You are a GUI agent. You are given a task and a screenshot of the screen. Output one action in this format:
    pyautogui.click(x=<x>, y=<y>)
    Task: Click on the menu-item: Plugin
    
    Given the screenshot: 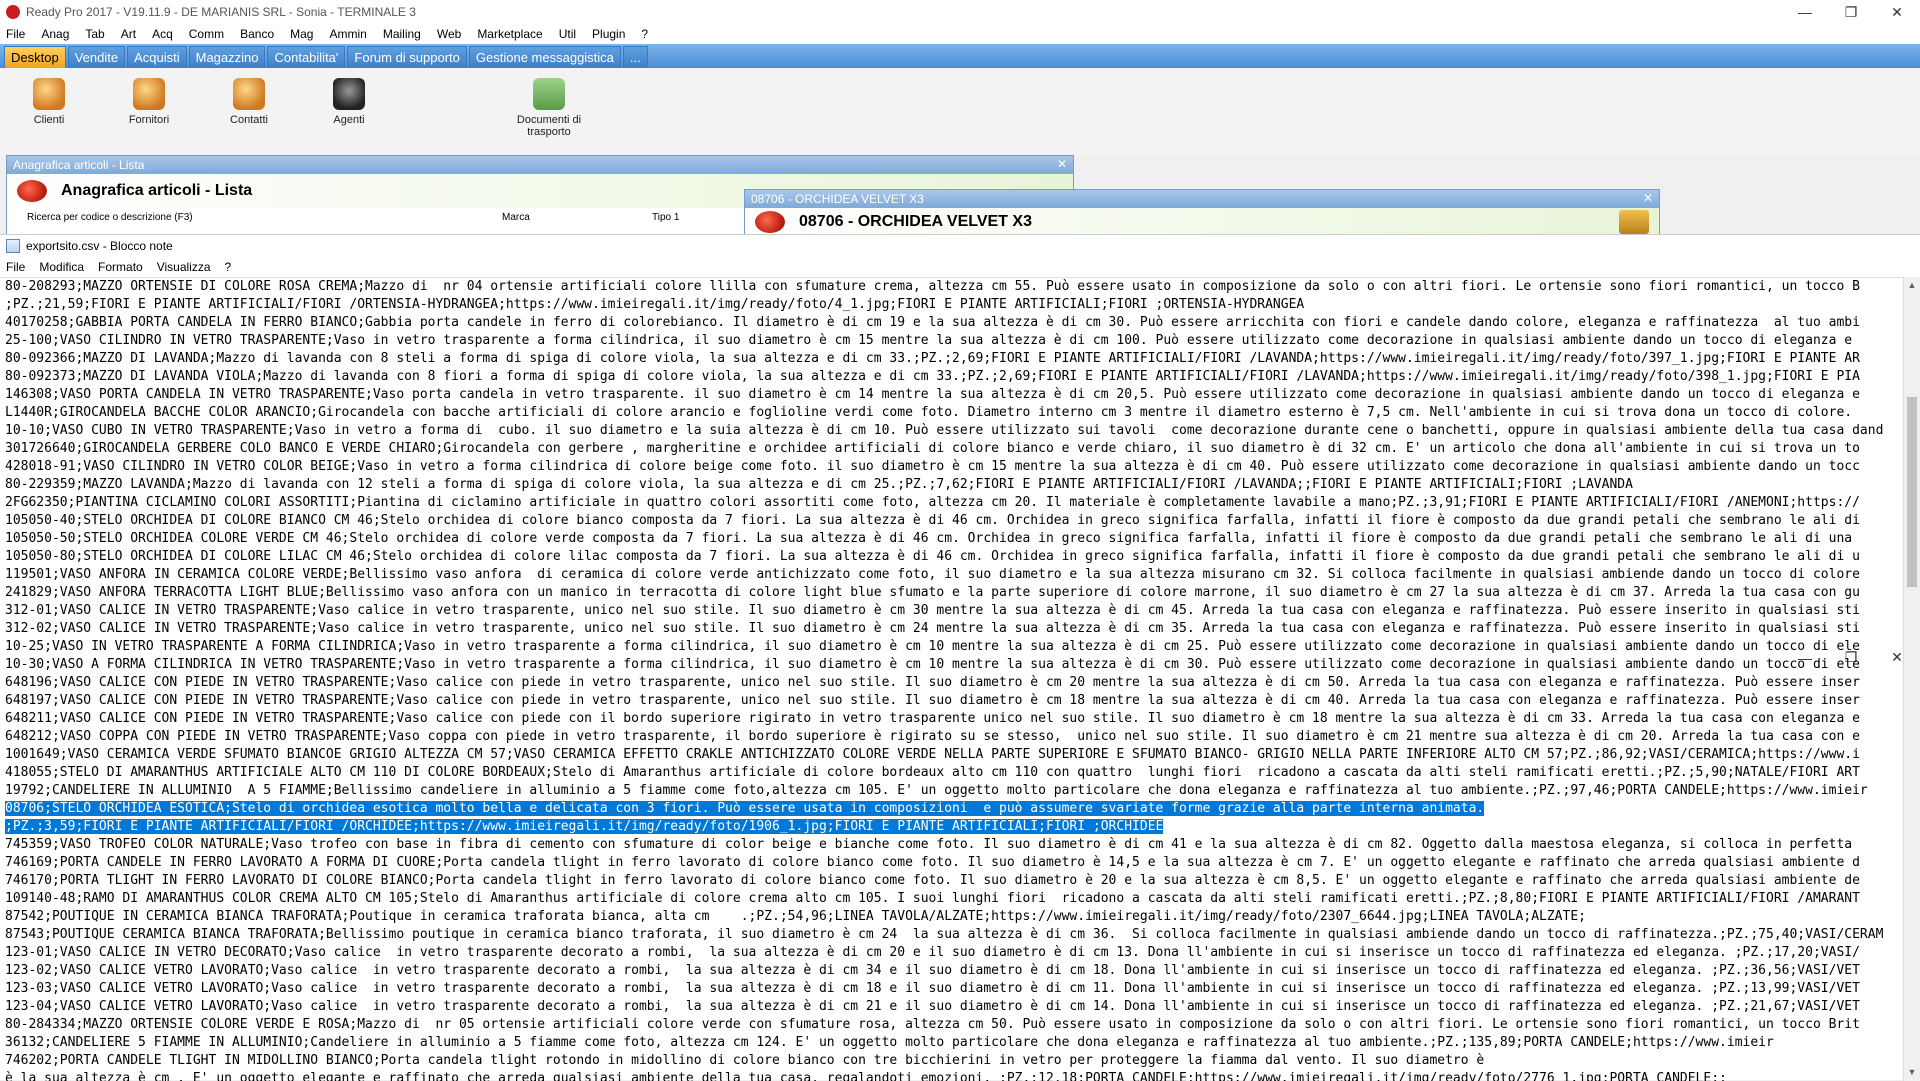 What is the action you would take?
    pyautogui.click(x=608, y=34)
    